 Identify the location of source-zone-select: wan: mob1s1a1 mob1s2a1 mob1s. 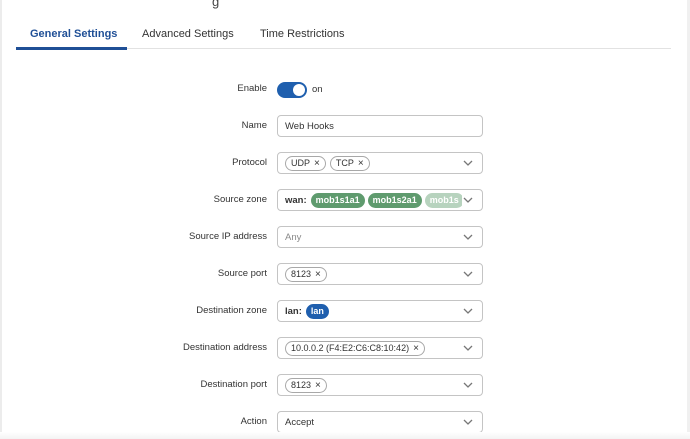
(380, 200).